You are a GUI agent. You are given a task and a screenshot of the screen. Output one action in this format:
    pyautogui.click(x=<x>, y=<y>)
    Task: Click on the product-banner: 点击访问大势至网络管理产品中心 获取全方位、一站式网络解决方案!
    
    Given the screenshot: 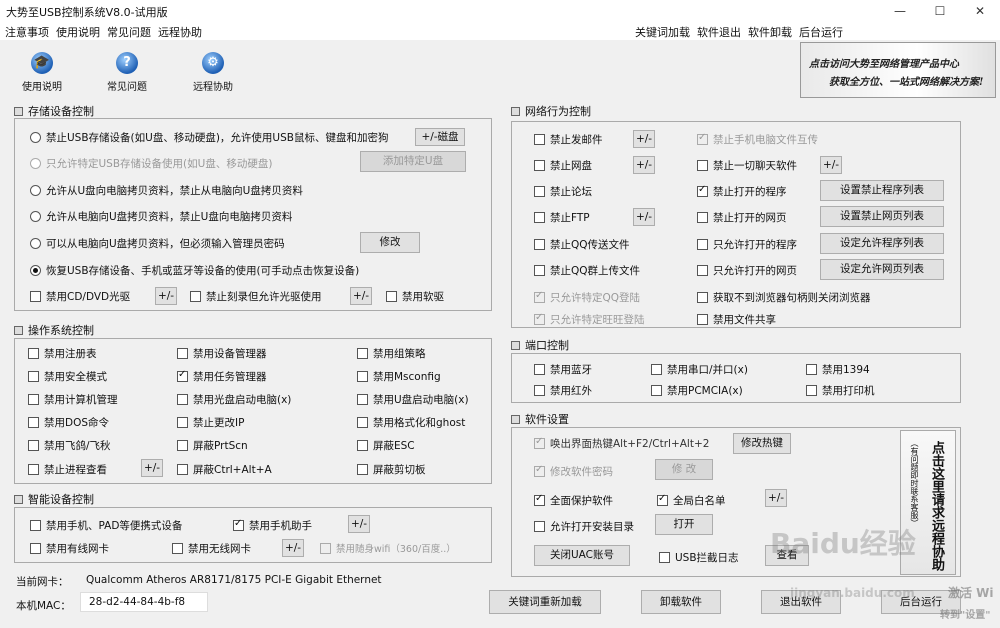 What is the action you would take?
    pyautogui.click(x=898, y=70)
    